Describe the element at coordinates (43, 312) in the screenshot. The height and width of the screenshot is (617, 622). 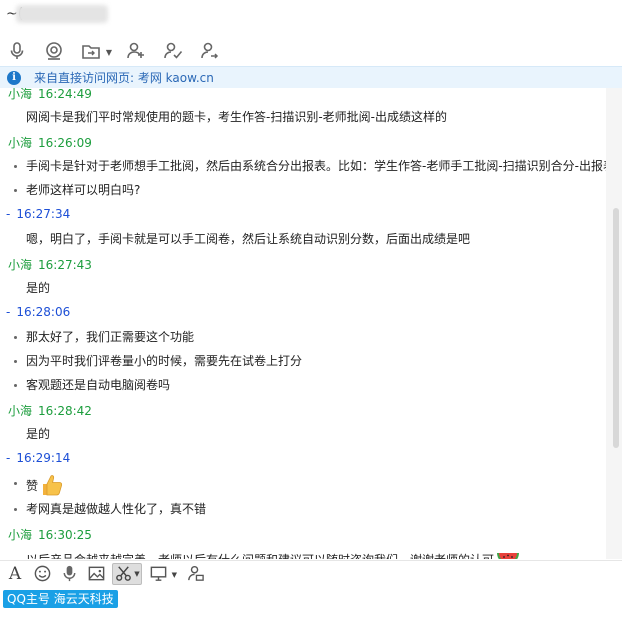
I see `message-time: 16:28:06` at that location.